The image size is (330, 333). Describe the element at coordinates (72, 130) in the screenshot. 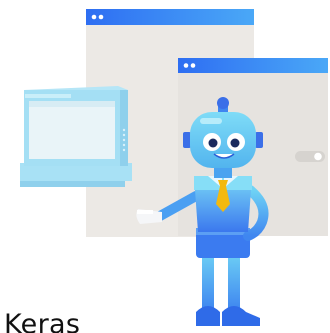

I see `monitor-screen` at that location.